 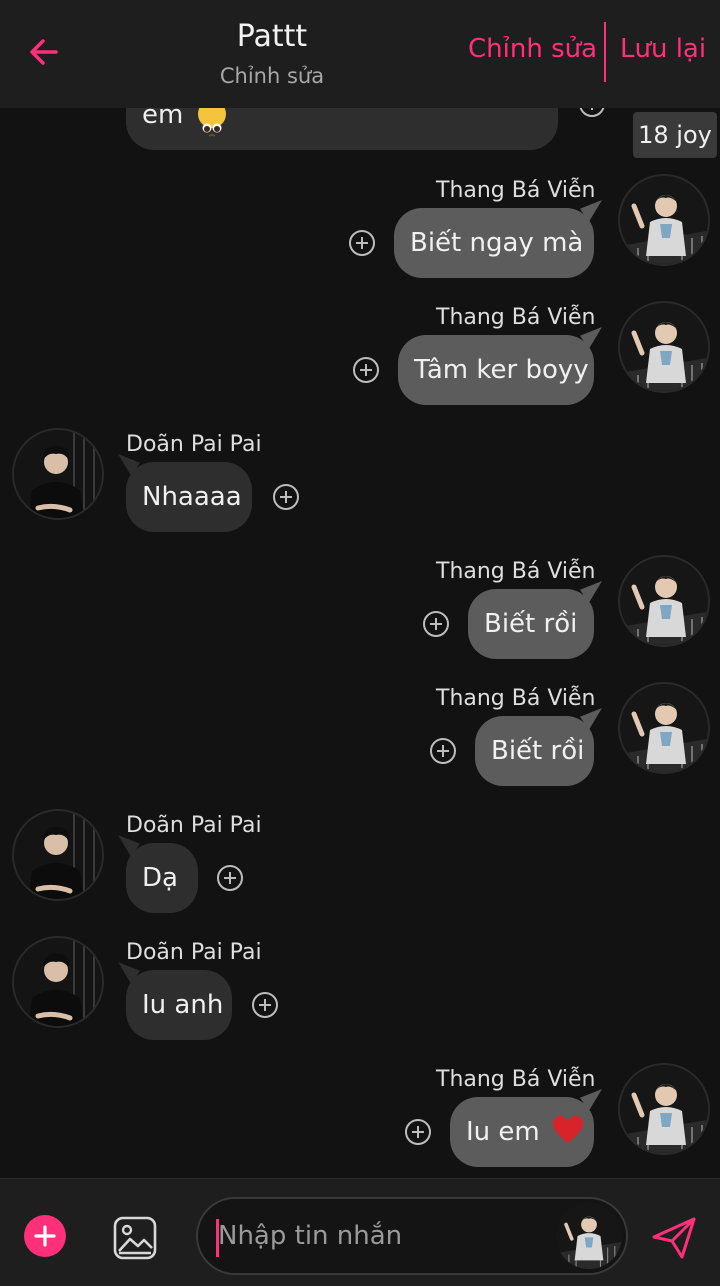 I want to click on message-text: Tâm ker boyy, so click(x=501, y=370).